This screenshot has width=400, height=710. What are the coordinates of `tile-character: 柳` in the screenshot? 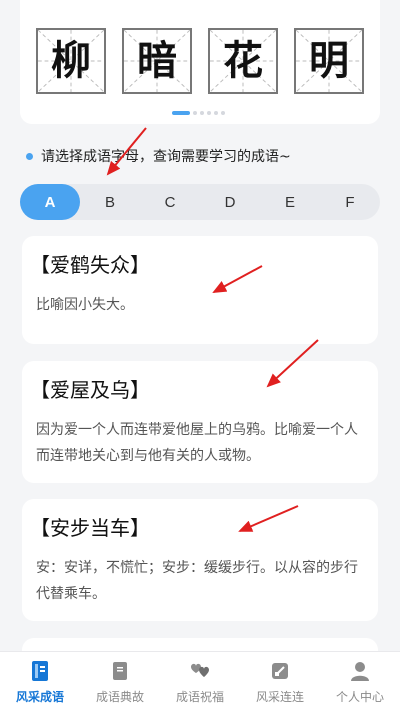 It's located at (71, 60).